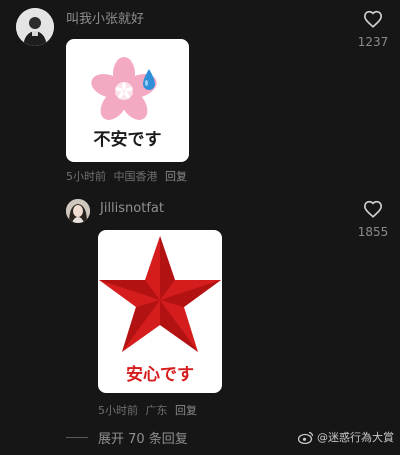  What do you see at coordinates (105, 17) in the screenshot?
I see `username: 叫我小张就好` at bounding box center [105, 17].